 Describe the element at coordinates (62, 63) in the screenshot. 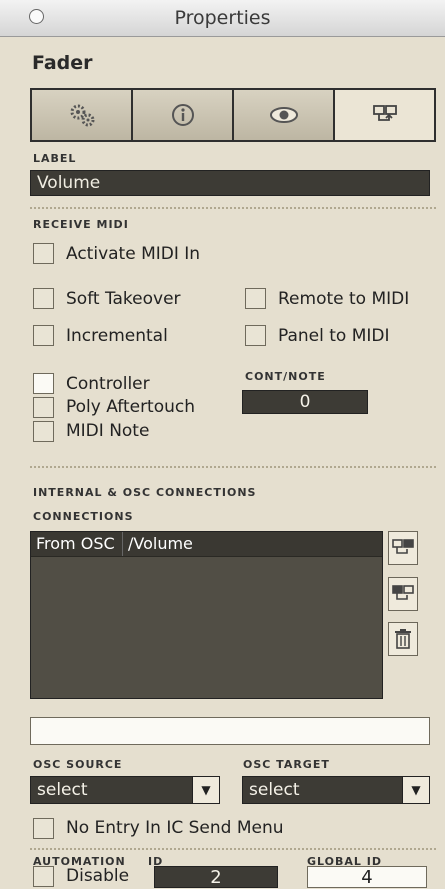

I see `object-name: Fader` at that location.